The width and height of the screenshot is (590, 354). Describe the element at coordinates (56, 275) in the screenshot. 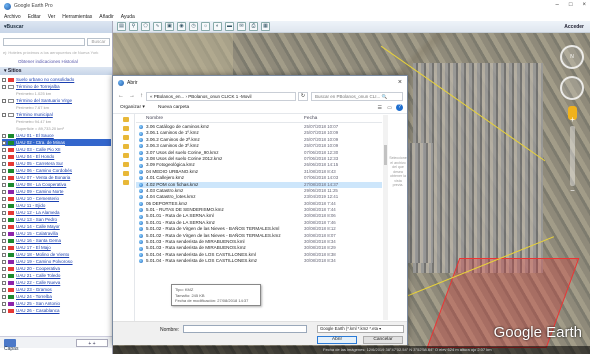

I see `place-item: UAU 21 - Calle Toledo` at that location.